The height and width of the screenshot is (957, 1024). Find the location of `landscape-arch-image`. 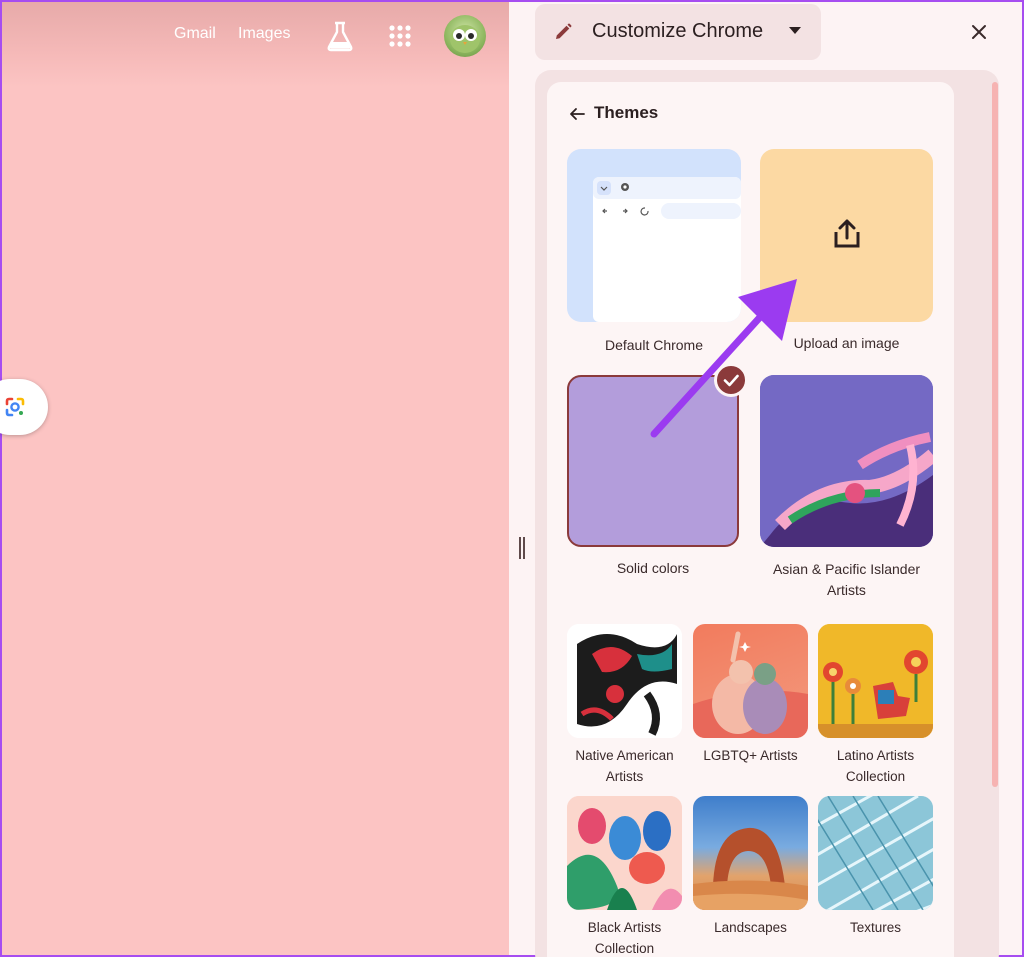

landscape-arch-image is located at coordinates (750, 868).